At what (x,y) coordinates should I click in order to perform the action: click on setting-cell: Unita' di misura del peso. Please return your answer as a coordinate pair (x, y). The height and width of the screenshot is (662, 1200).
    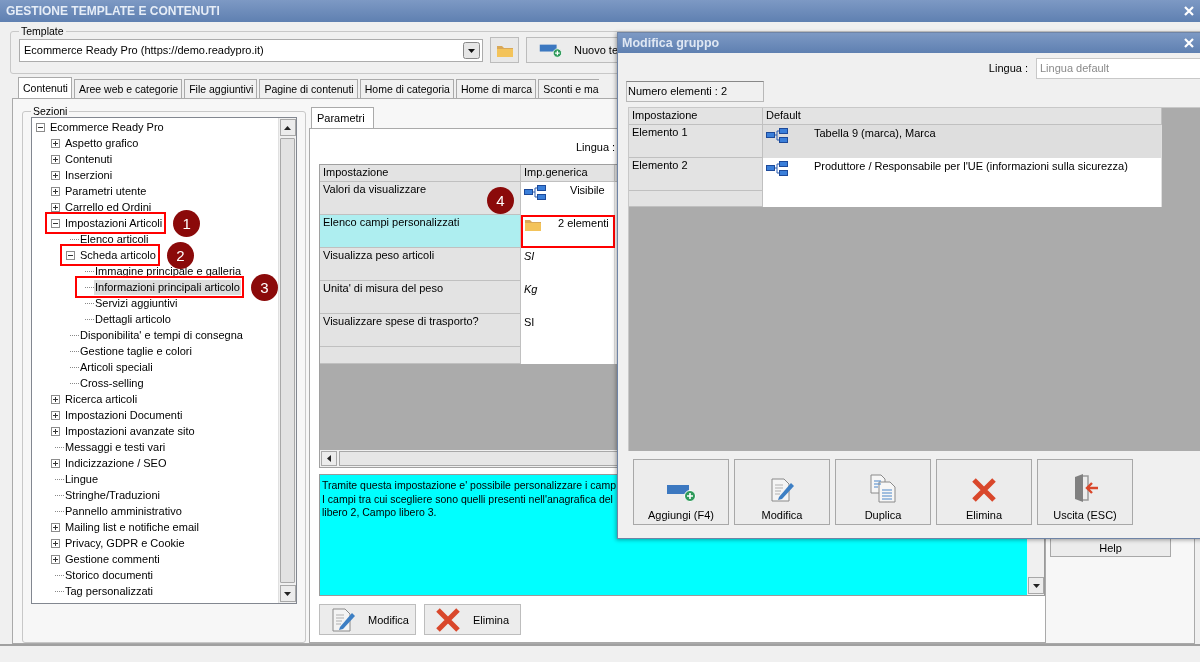
    Looking at the image, I should click on (420, 297).